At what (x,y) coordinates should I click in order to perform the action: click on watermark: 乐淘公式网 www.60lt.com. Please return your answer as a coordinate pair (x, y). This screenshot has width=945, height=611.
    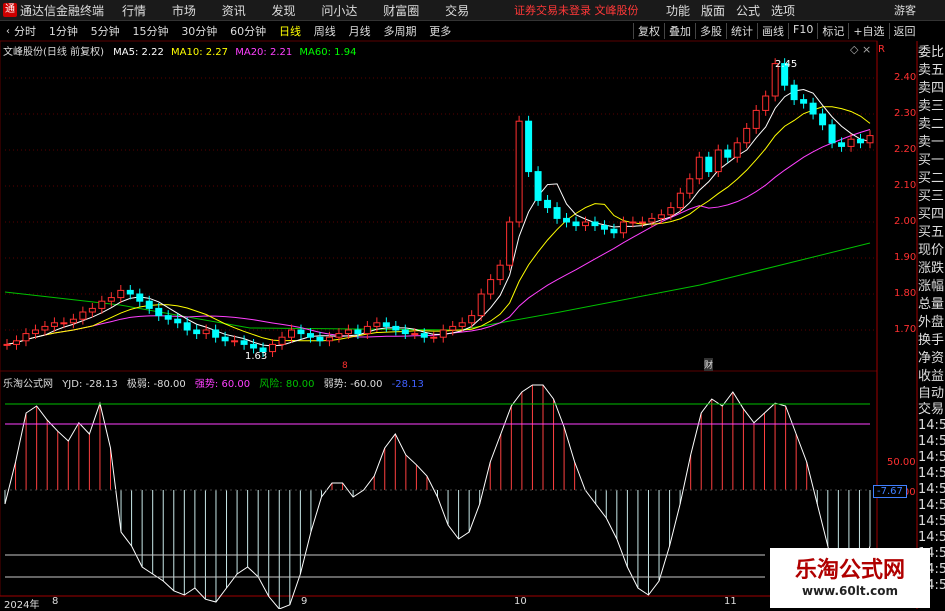
    Looking at the image, I should click on (850, 578).